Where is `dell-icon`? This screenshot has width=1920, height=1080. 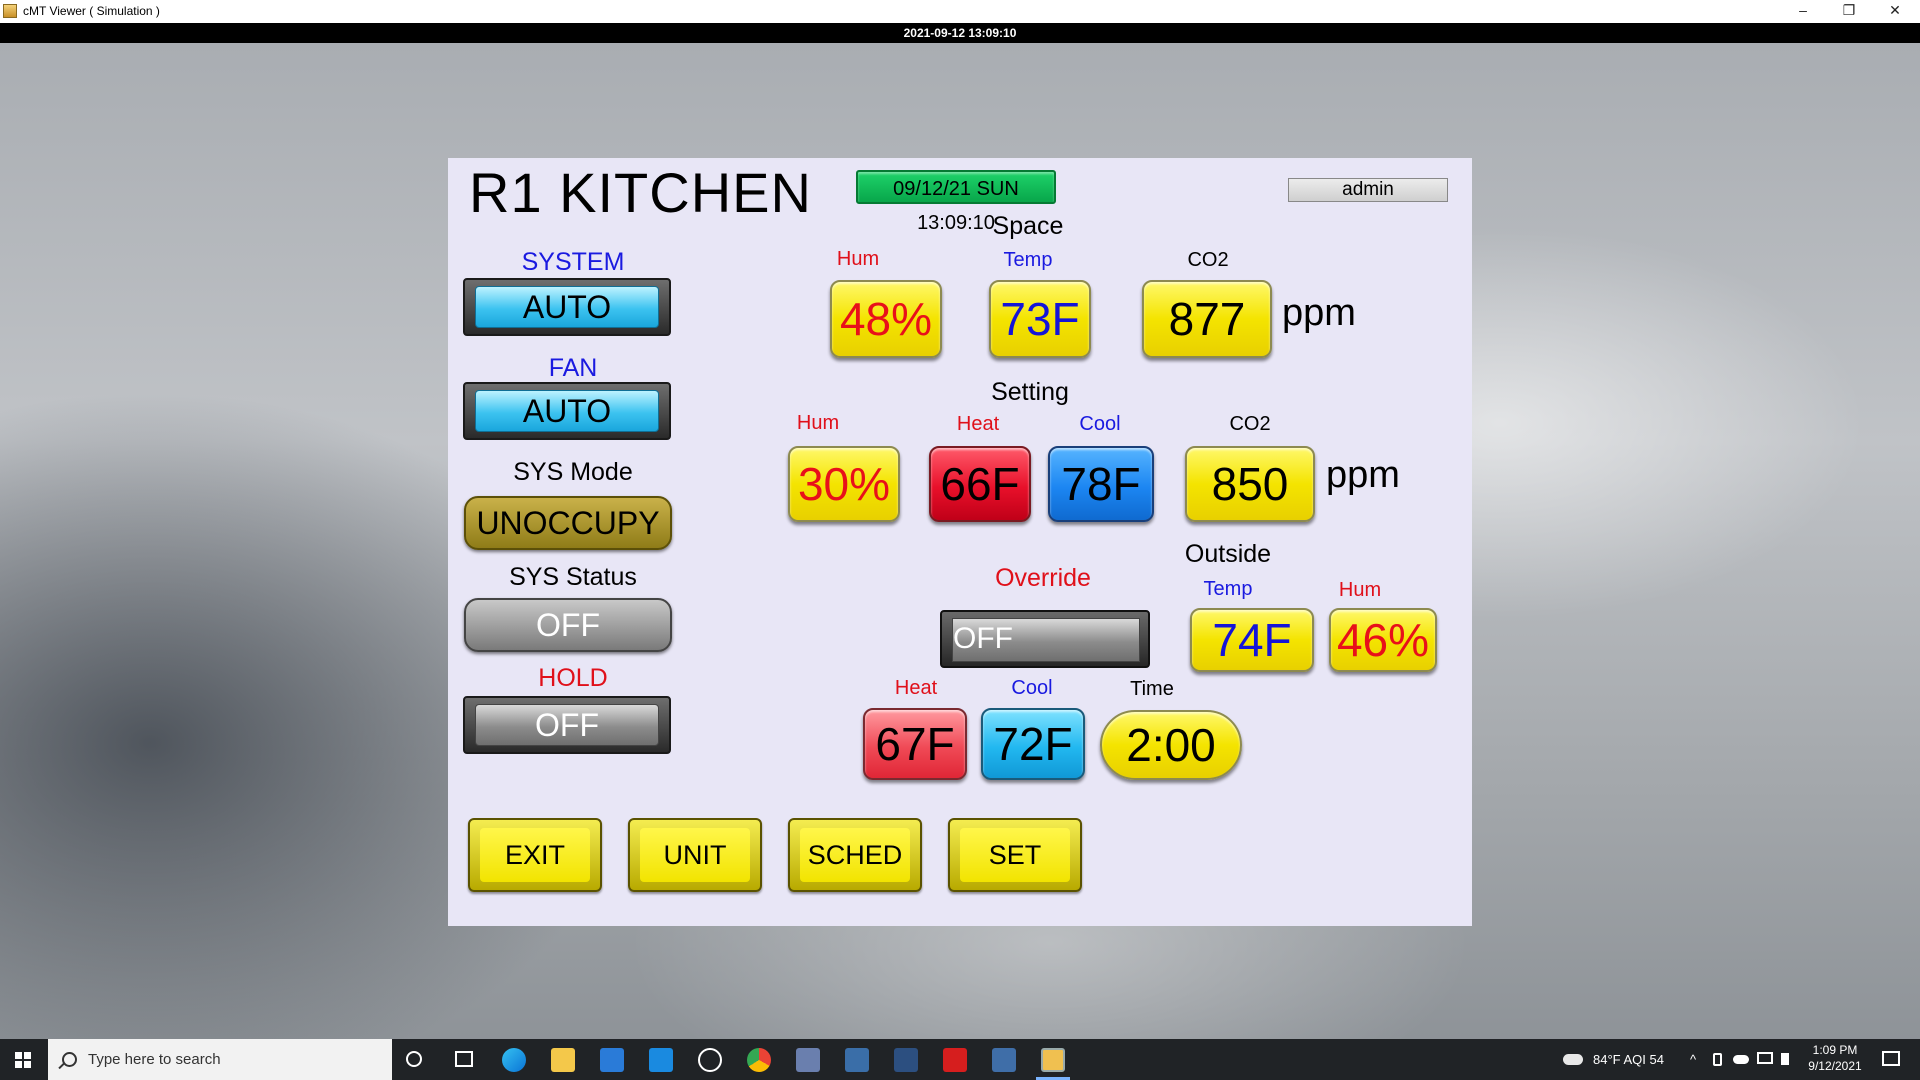 dell-icon is located at coordinates (710, 1060).